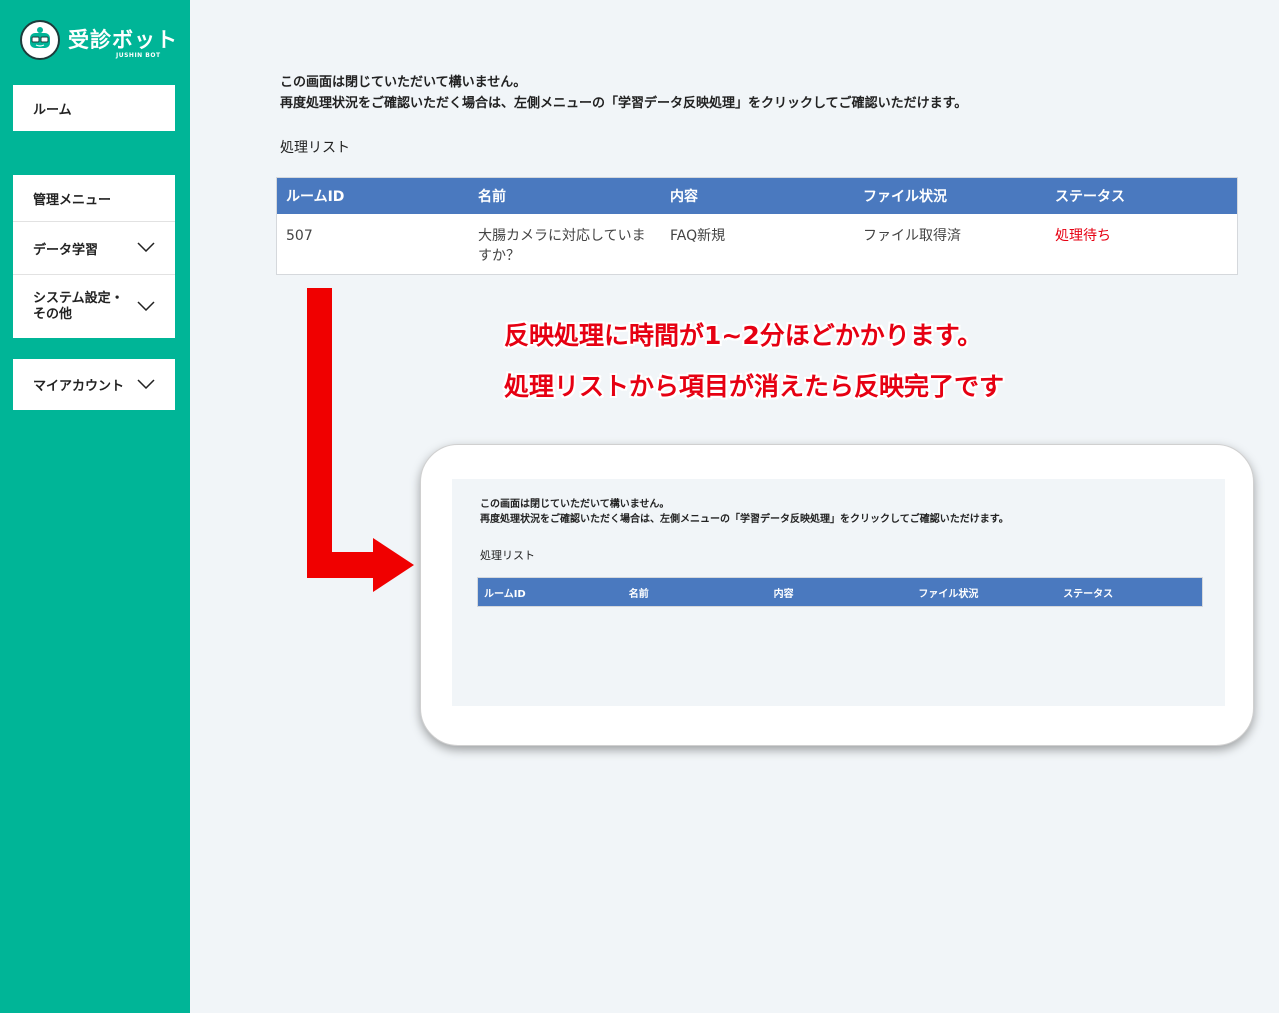  I want to click on cell-status: 処理待ち, so click(1083, 236).